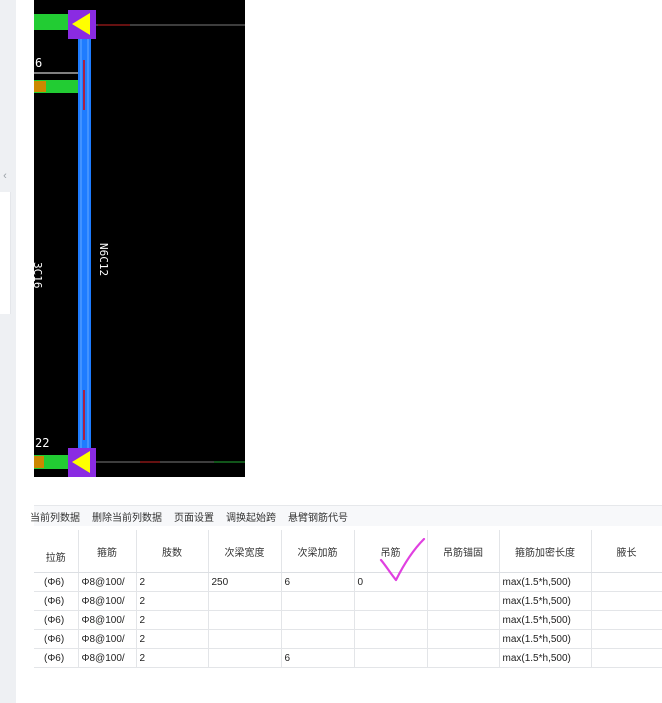  What do you see at coordinates (42, 443) in the screenshot?
I see `cad-label-bottom-left: 22` at bounding box center [42, 443].